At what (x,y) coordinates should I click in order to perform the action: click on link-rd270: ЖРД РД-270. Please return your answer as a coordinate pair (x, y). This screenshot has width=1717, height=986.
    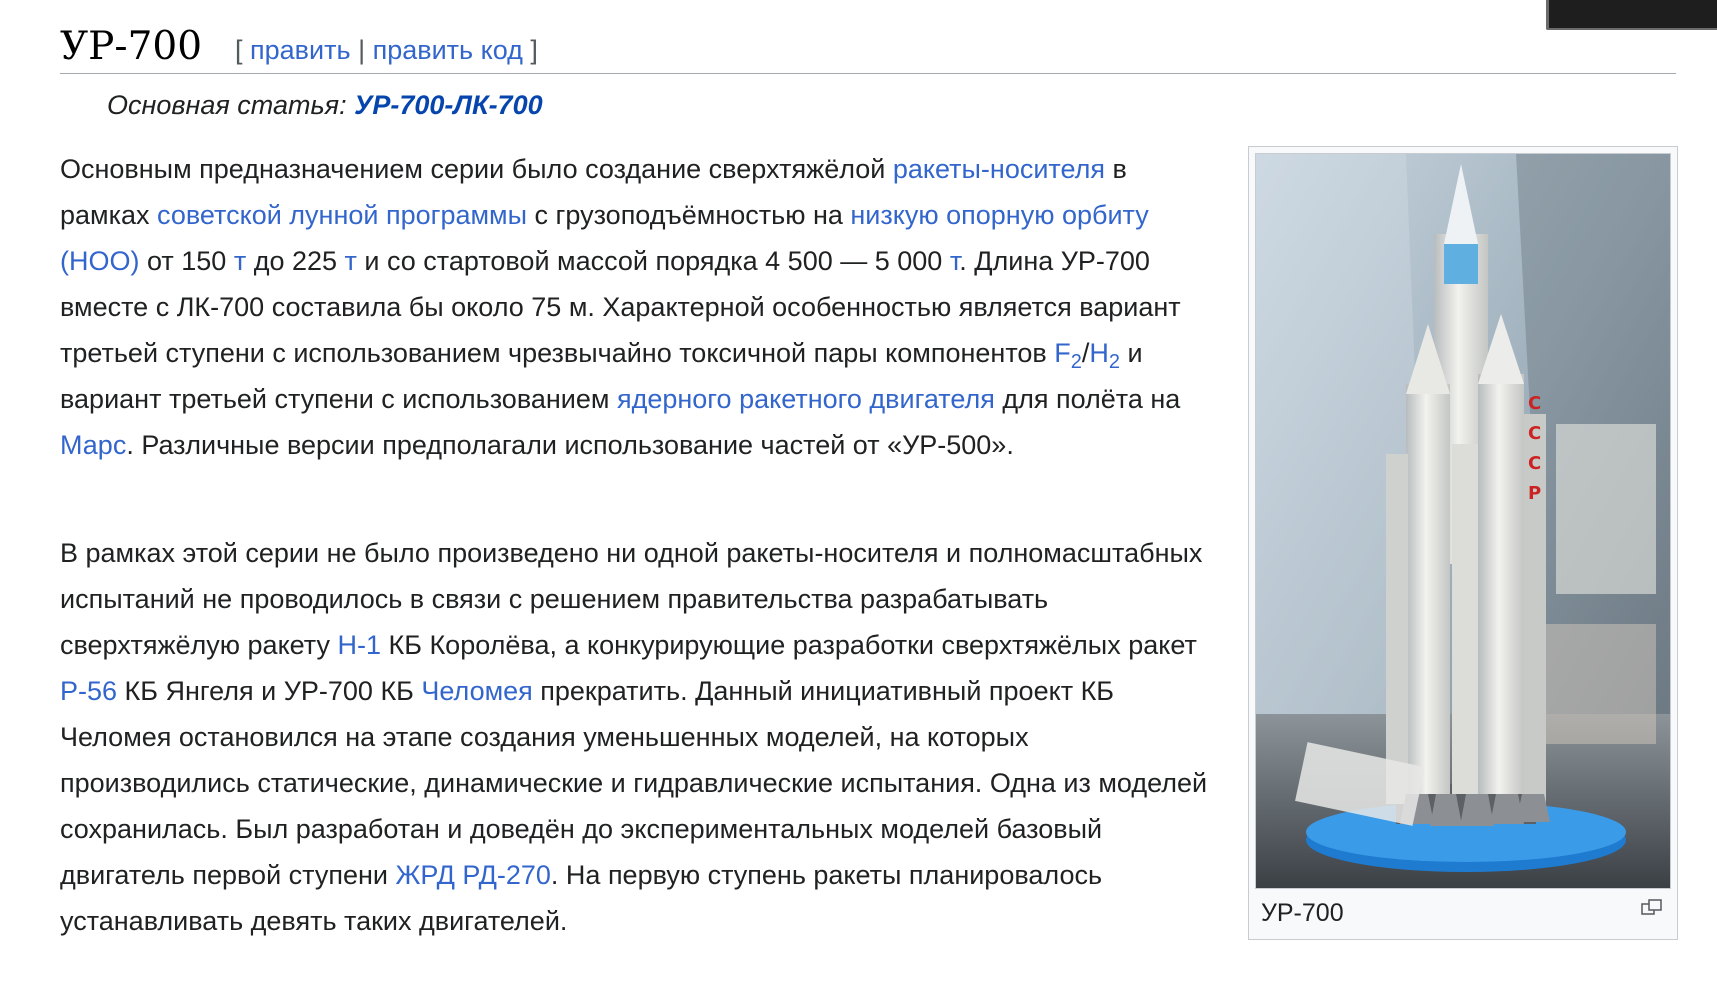
    Looking at the image, I should click on (472, 875).